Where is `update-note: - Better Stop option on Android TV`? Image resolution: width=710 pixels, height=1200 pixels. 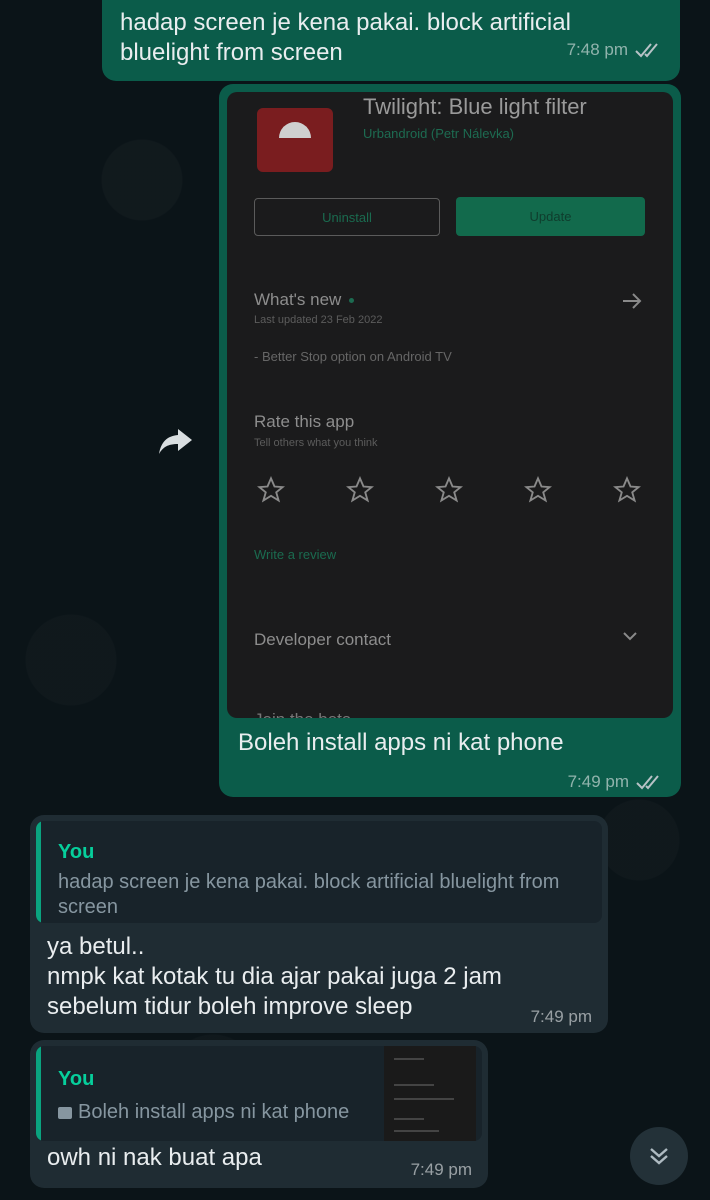 update-note: - Better Stop option on Android TV is located at coordinates (353, 356).